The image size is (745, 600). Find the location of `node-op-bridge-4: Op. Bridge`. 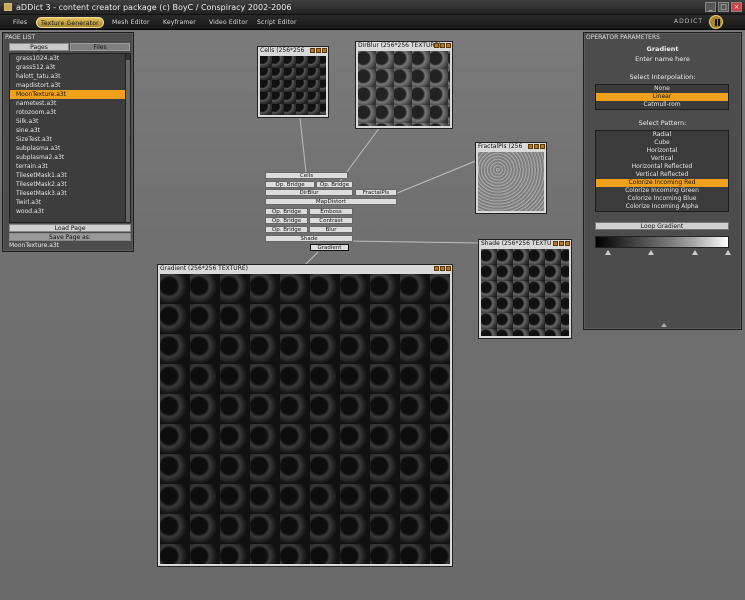

node-op-bridge-4: Op. Bridge is located at coordinates (286, 220).